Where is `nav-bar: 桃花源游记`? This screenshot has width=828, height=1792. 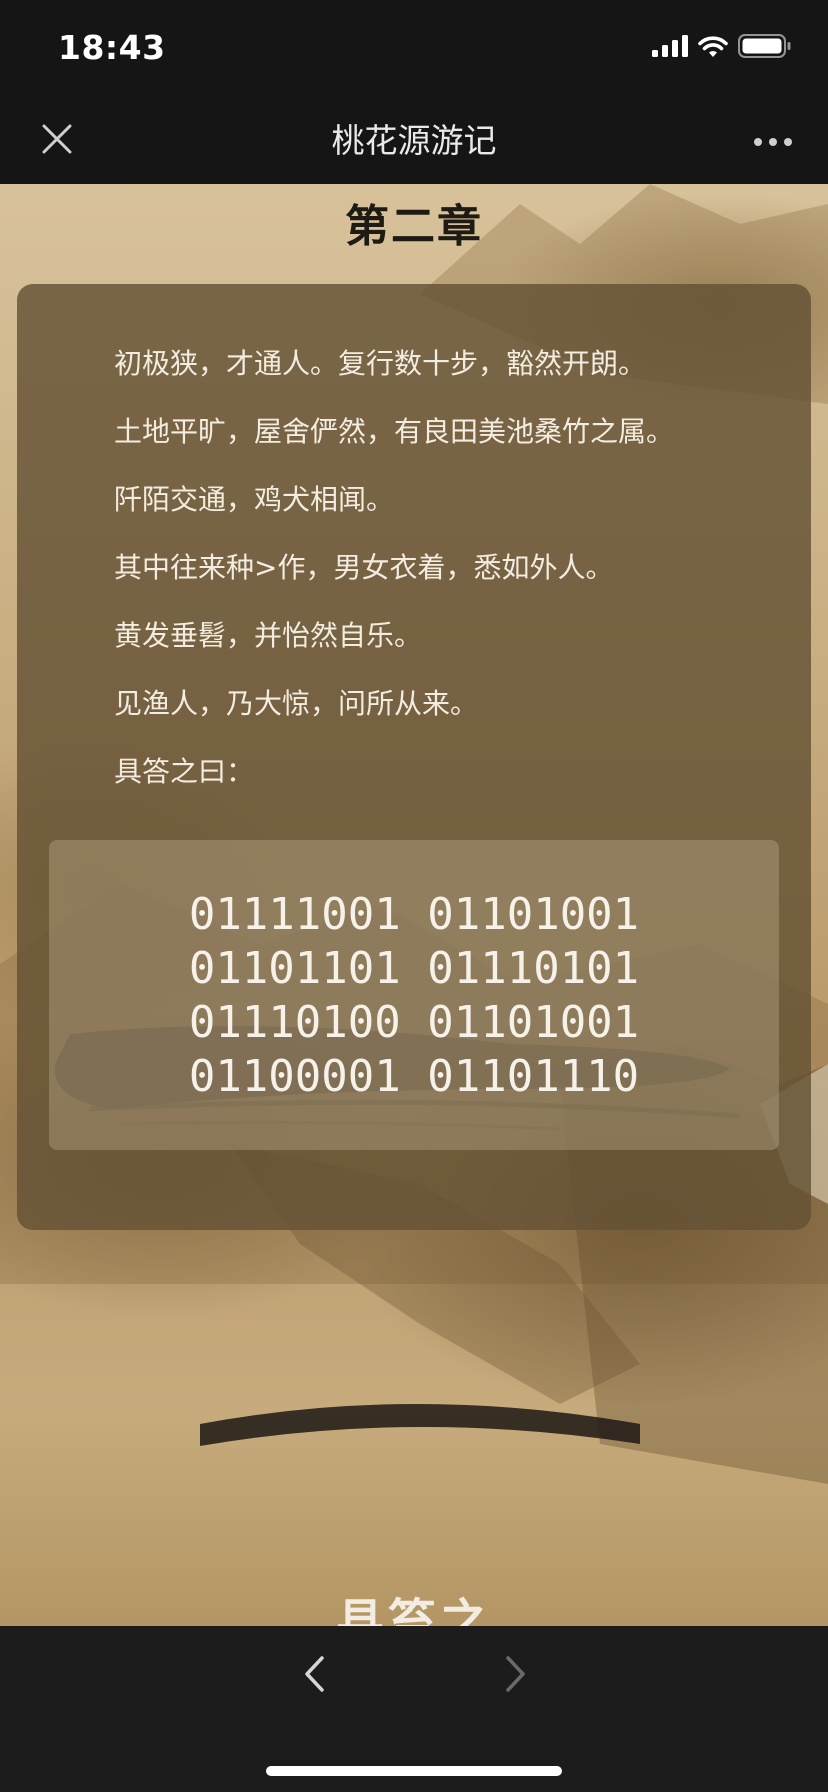
nav-bar: 桃花源游记 is located at coordinates (414, 141).